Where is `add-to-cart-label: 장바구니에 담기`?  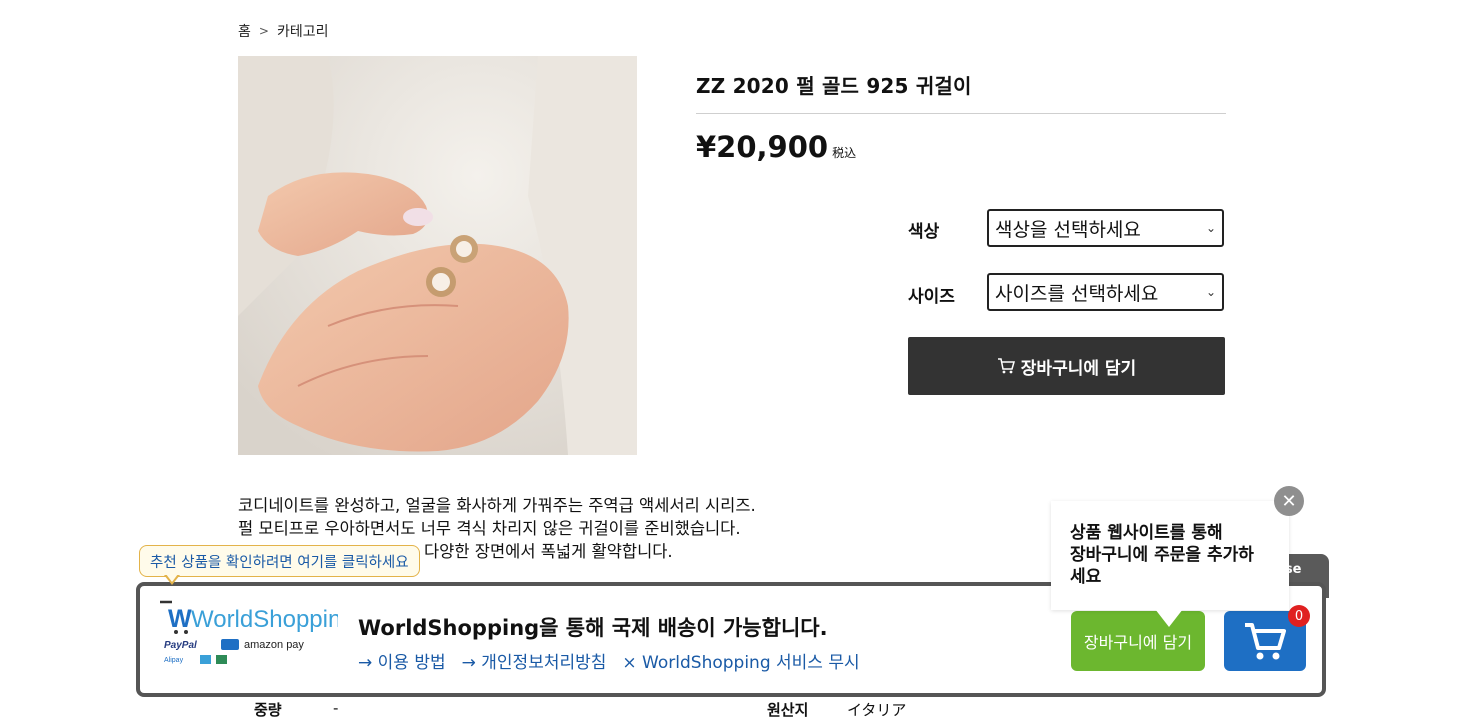
add-to-cart-label: 장바구니에 담기 is located at coordinates (1078, 368).